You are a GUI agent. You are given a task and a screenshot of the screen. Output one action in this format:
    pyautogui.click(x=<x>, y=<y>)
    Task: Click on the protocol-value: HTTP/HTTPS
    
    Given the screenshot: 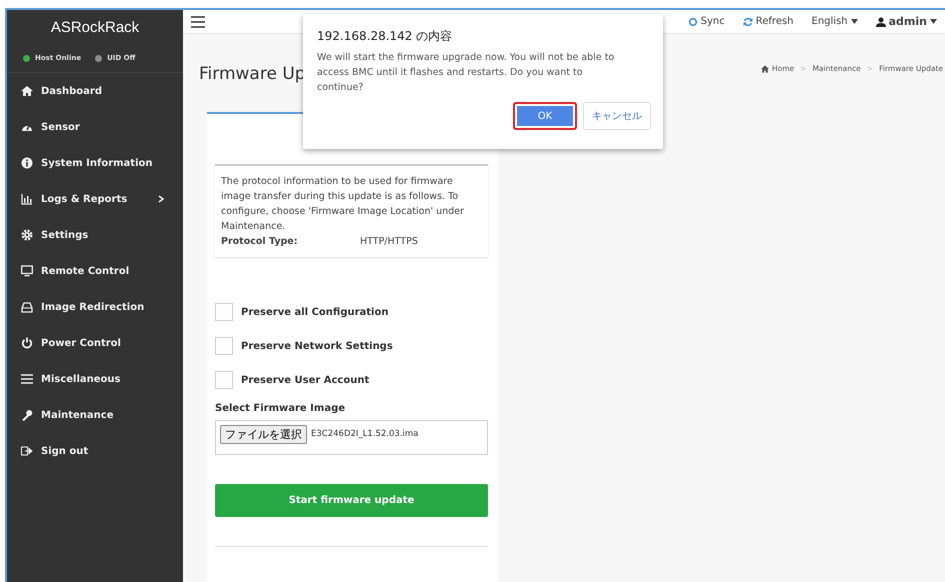 What is the action you would take?
    pyautogui.click(x=389, y=242)
    